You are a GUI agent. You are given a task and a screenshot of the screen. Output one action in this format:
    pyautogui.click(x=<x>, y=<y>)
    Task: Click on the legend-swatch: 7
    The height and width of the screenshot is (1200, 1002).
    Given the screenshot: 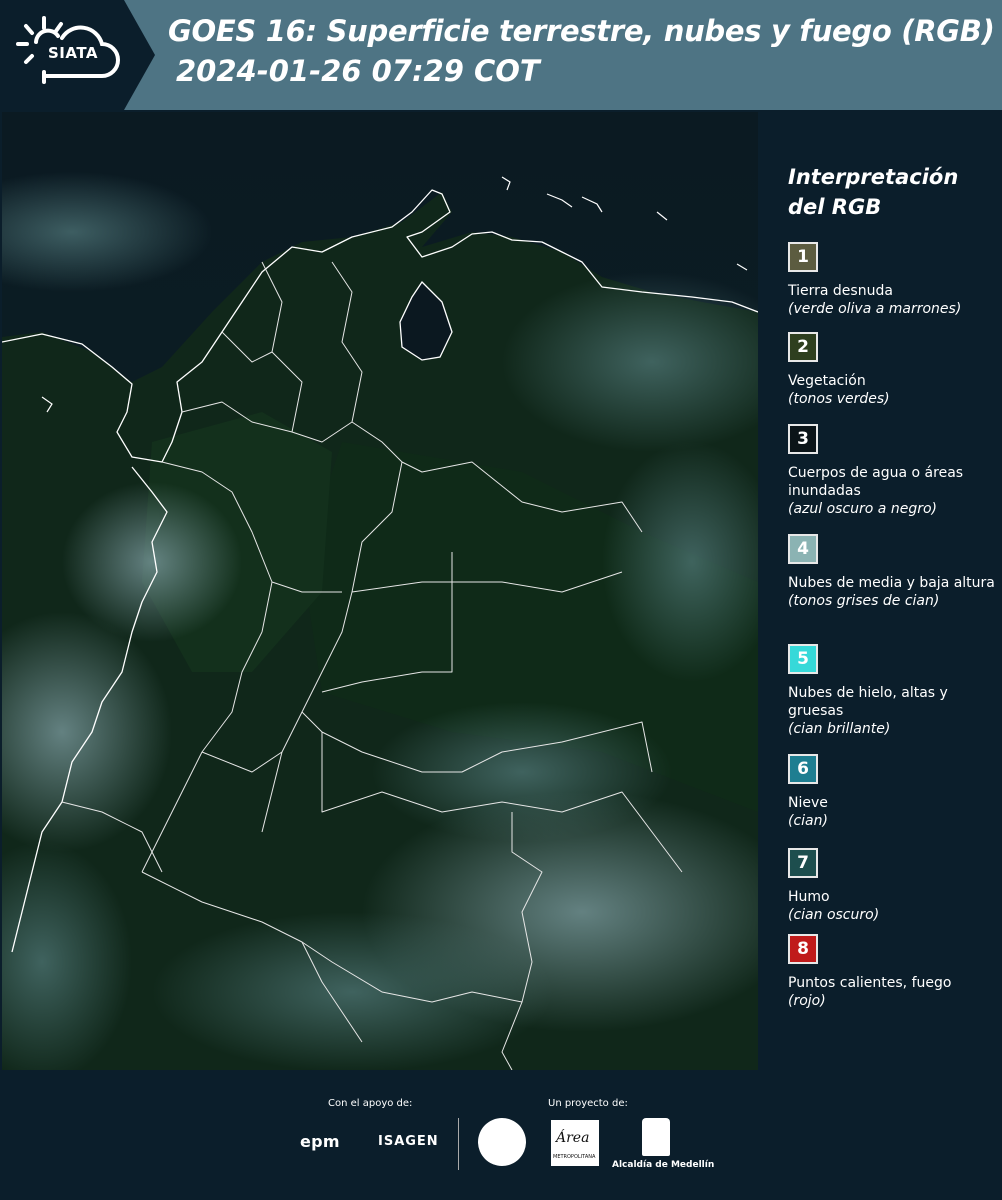 What is the action you would take?
    pyautogui.click(x=803, y=863)
    